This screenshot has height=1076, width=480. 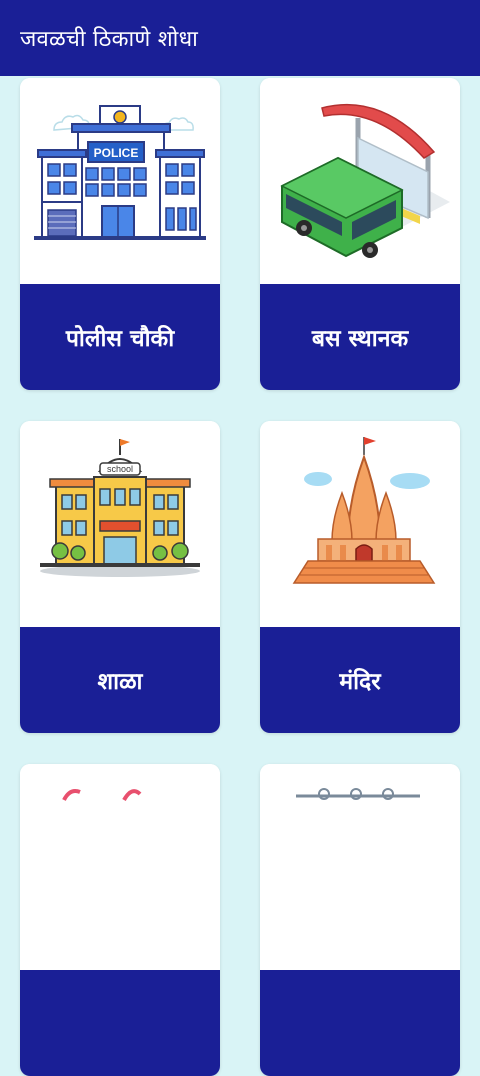 I want to click on bus-stop-image, so click(x=360, y=181).